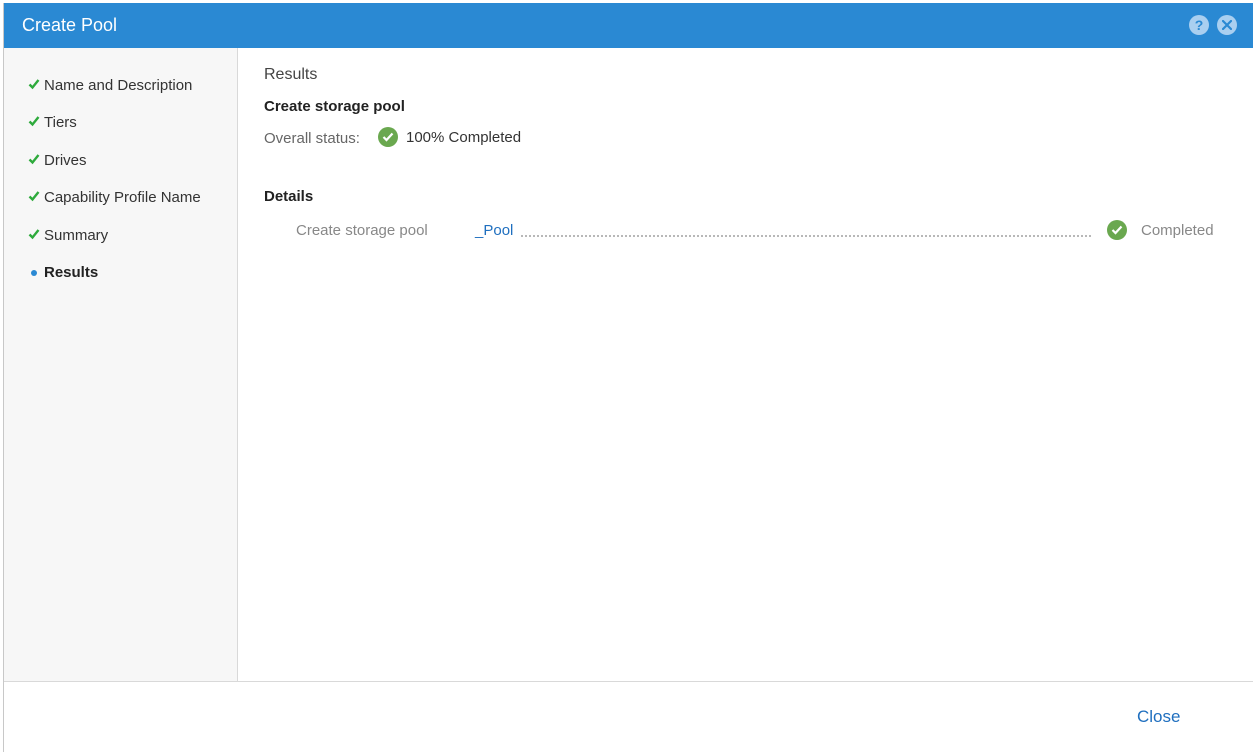 This screenshot has height=752, width=1253. I want to click on close-button: Close, so click(1158, 717).